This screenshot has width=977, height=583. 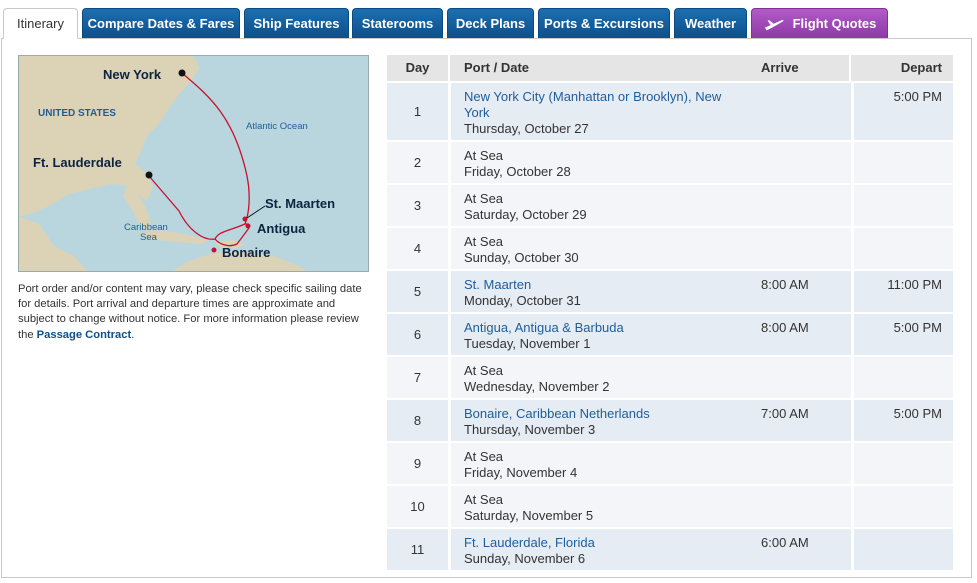 What do you see at coordinates (921, 67) in the screenshot?
I see `header-depart: Depart` at bounding box center [921, 67].